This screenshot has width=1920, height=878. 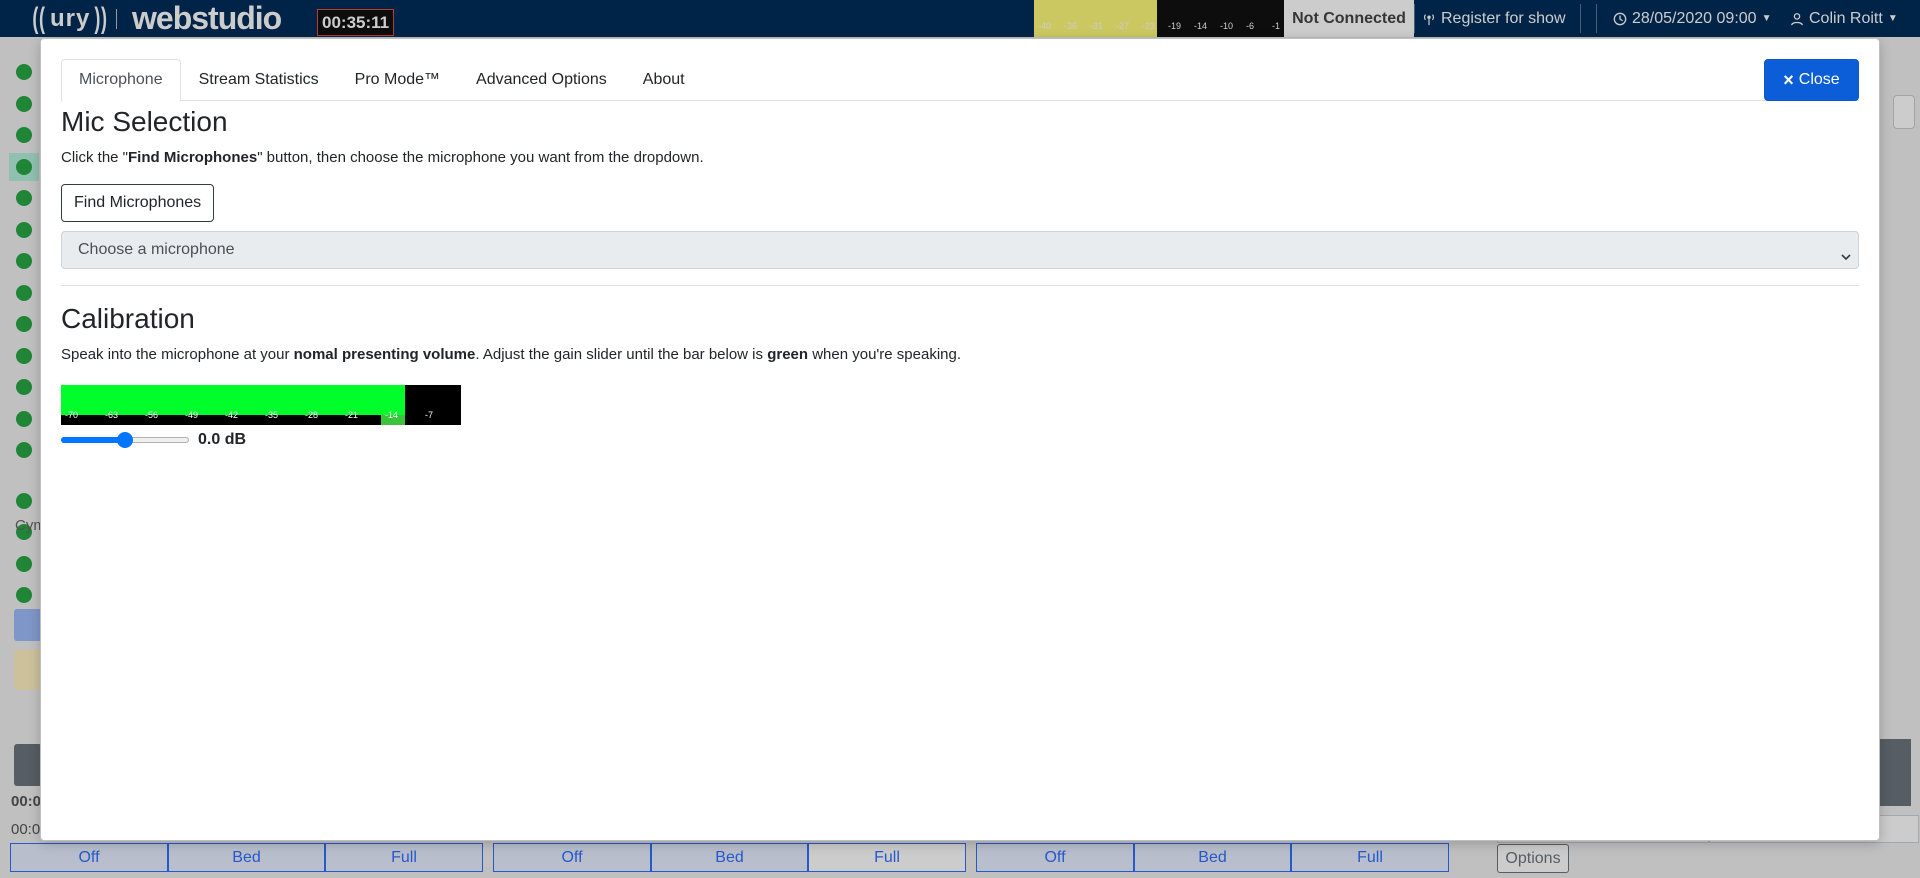 What do you see at coordinates (1846, 257) in the screenshot?
I see `chevron-down-icon` at bounding box center [1846, 257].